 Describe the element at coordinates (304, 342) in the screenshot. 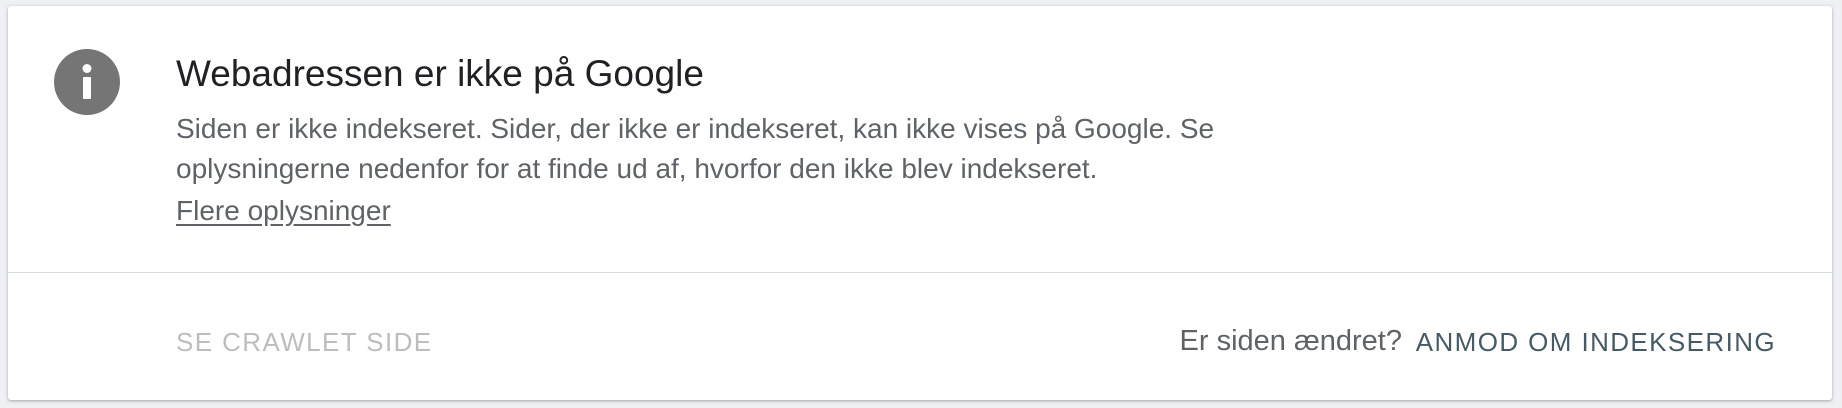

I see `view-crawled-page-button: SE CRAWLET SIDE` at that location.